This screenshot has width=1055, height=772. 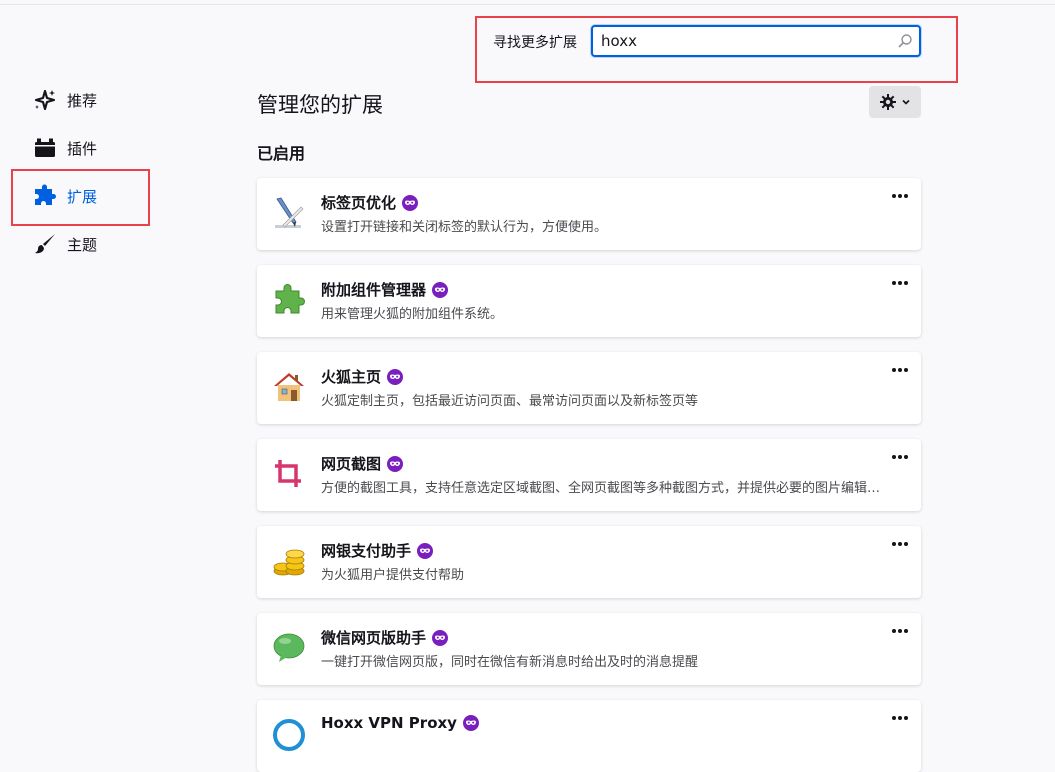 I want to click on page-title: 管理您的扩展, so click(x=320, y=105).